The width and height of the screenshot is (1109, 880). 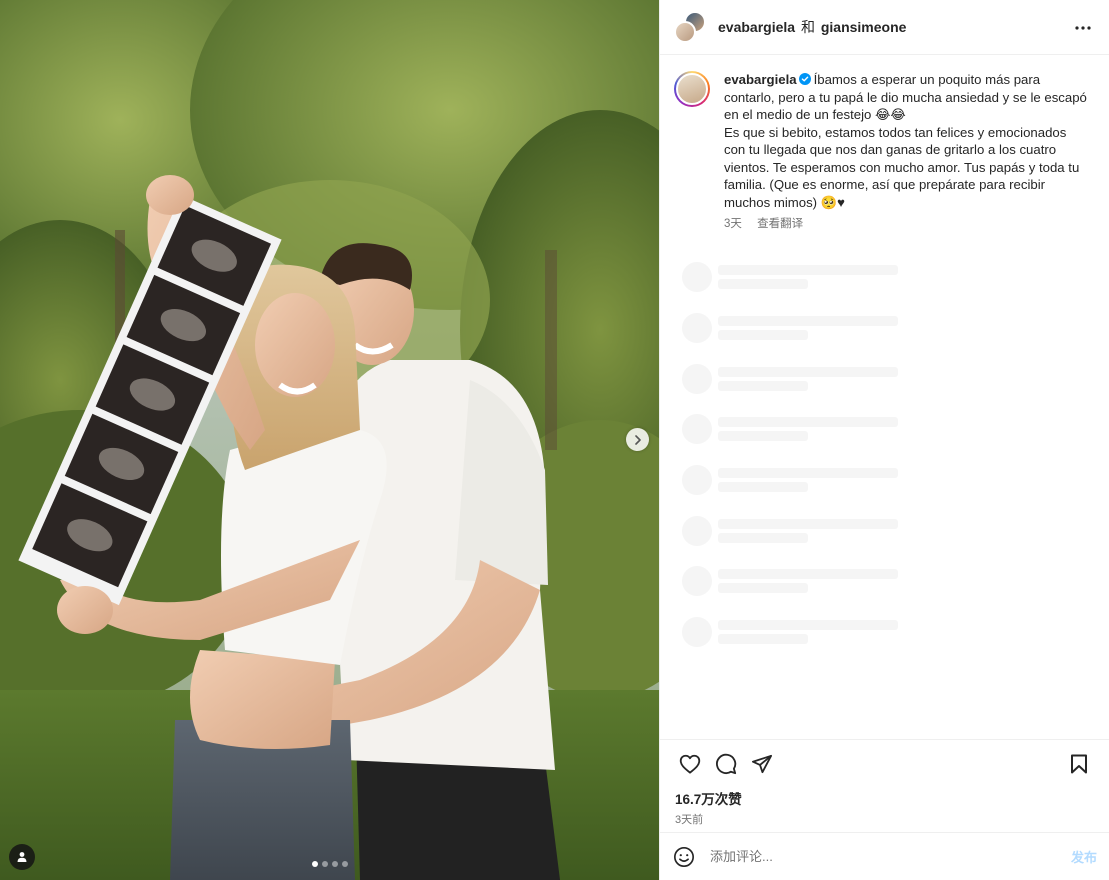 I want to click on post-actions-section: 16.7万次赞 3天前, so click(x=884, y=783).